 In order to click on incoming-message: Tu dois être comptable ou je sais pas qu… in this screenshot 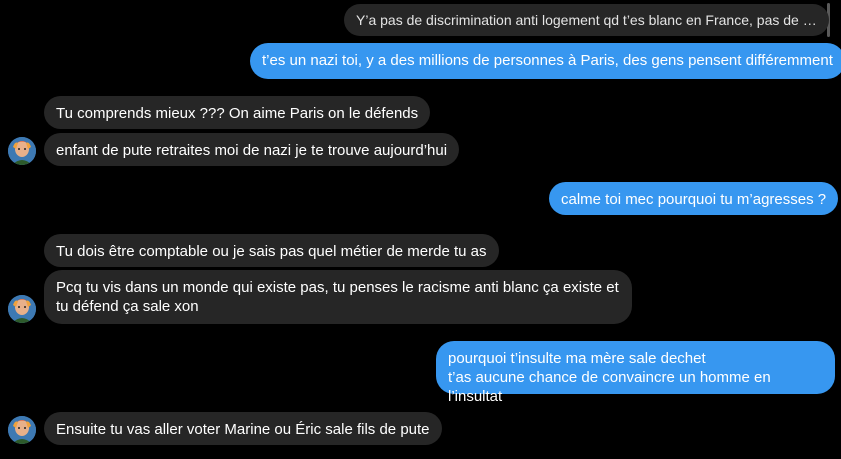, I will do `click(271, 250)`.